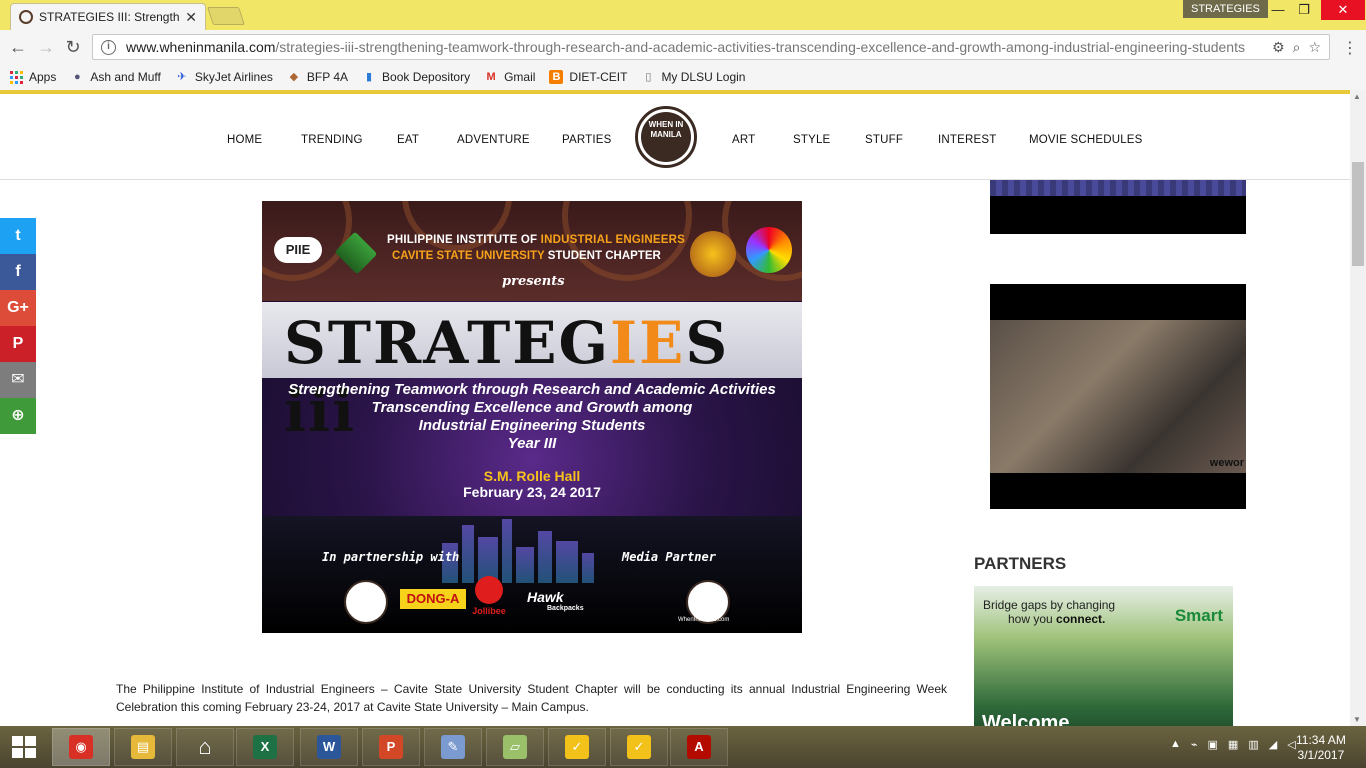 The height and width of the screenshot is (768, 1366). I want to click on reload-button: ↻, so click(73, 47).